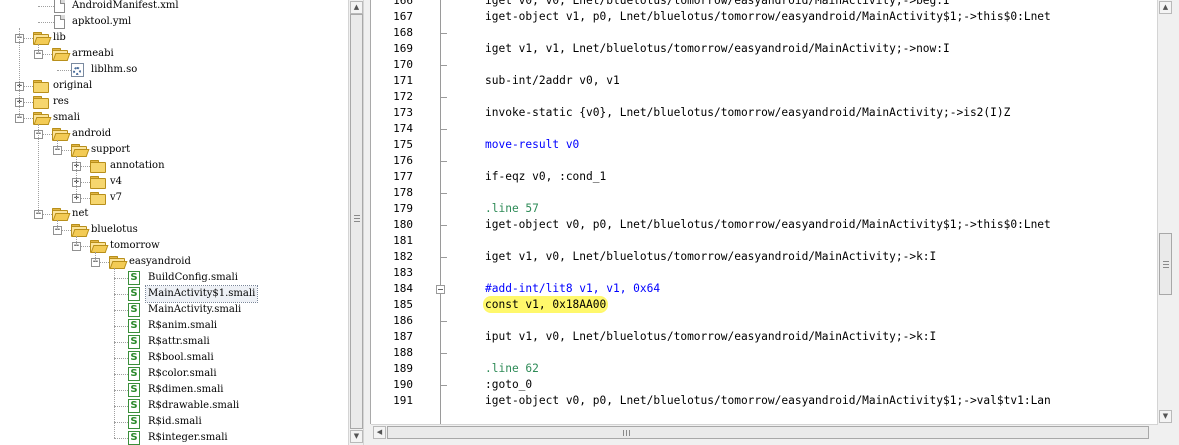  I want to click on tree-node-label: easyandroid, so click(160, 262).